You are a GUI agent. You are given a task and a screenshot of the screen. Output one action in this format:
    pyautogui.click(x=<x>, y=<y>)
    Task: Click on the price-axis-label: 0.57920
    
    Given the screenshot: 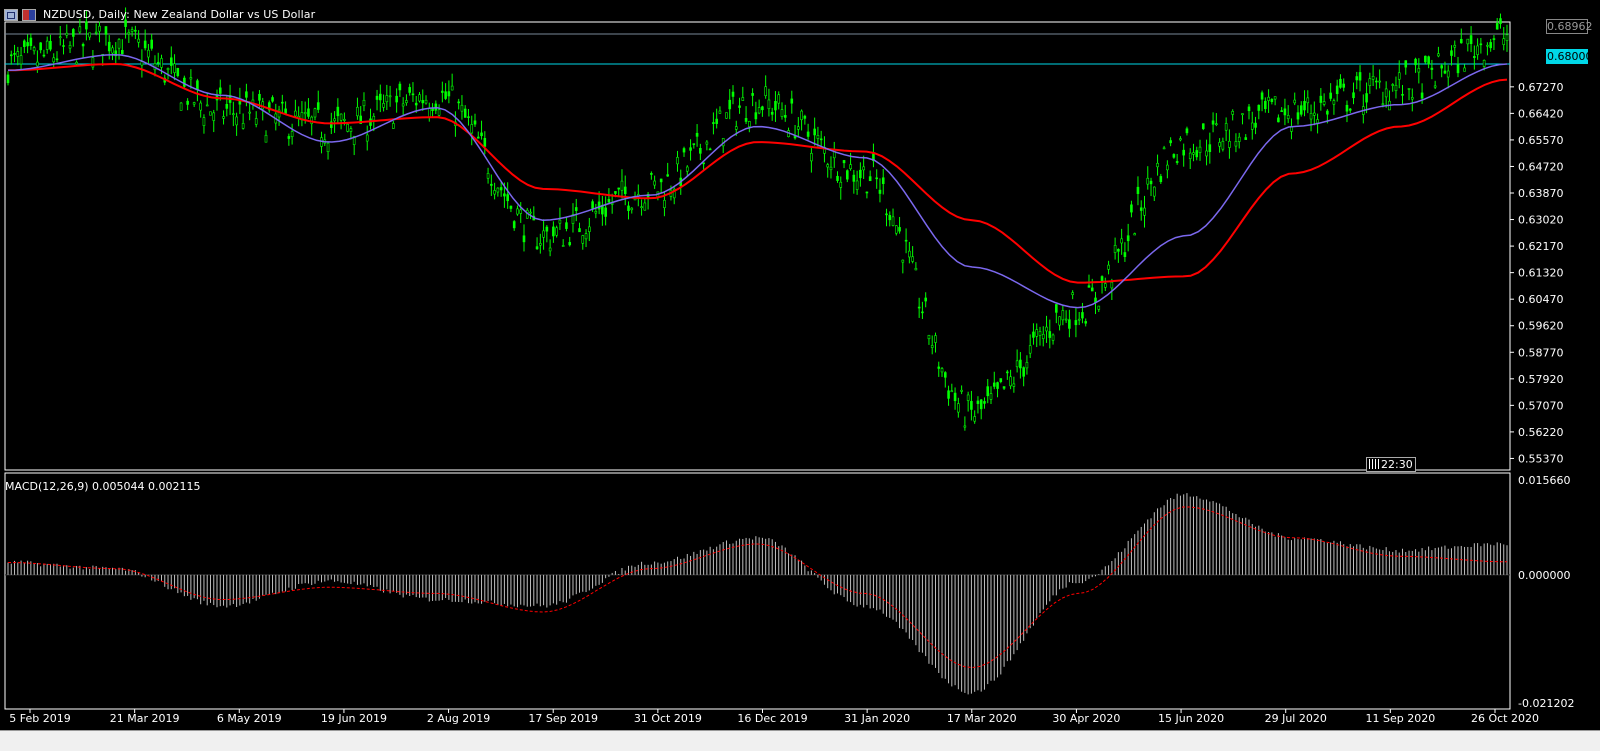 What is the action you would take?
    pyautogui.click(x=1541, y=379)
    